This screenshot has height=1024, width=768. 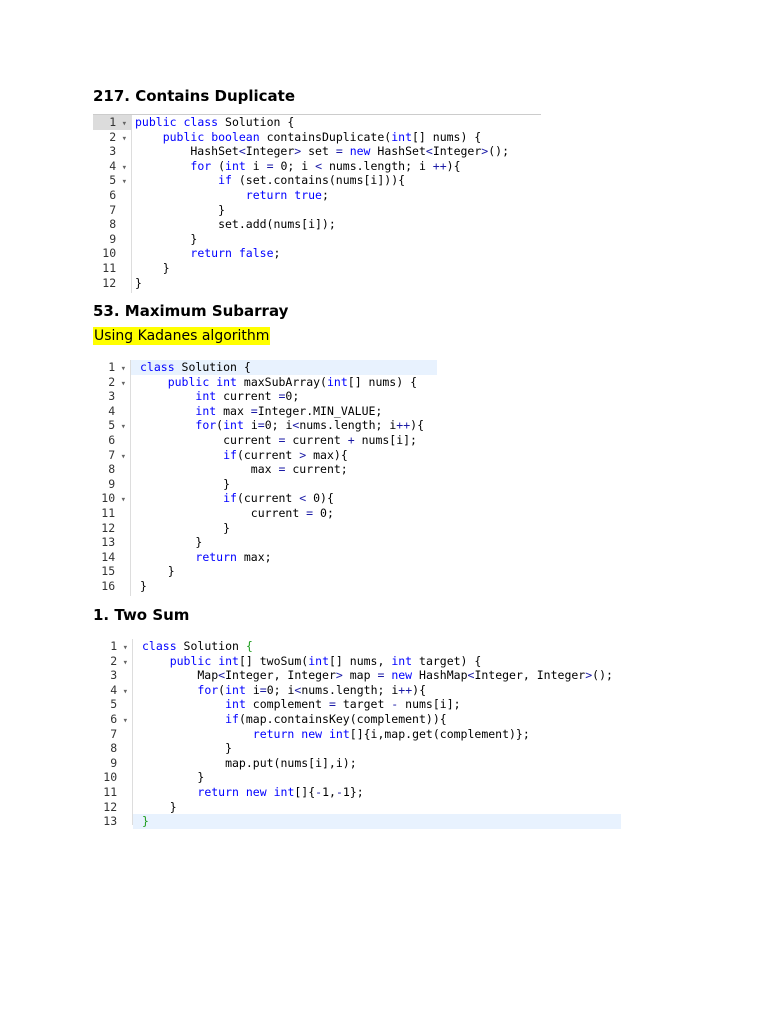 I want to click on code-text: int current =0;, so click(x=247, y=396).